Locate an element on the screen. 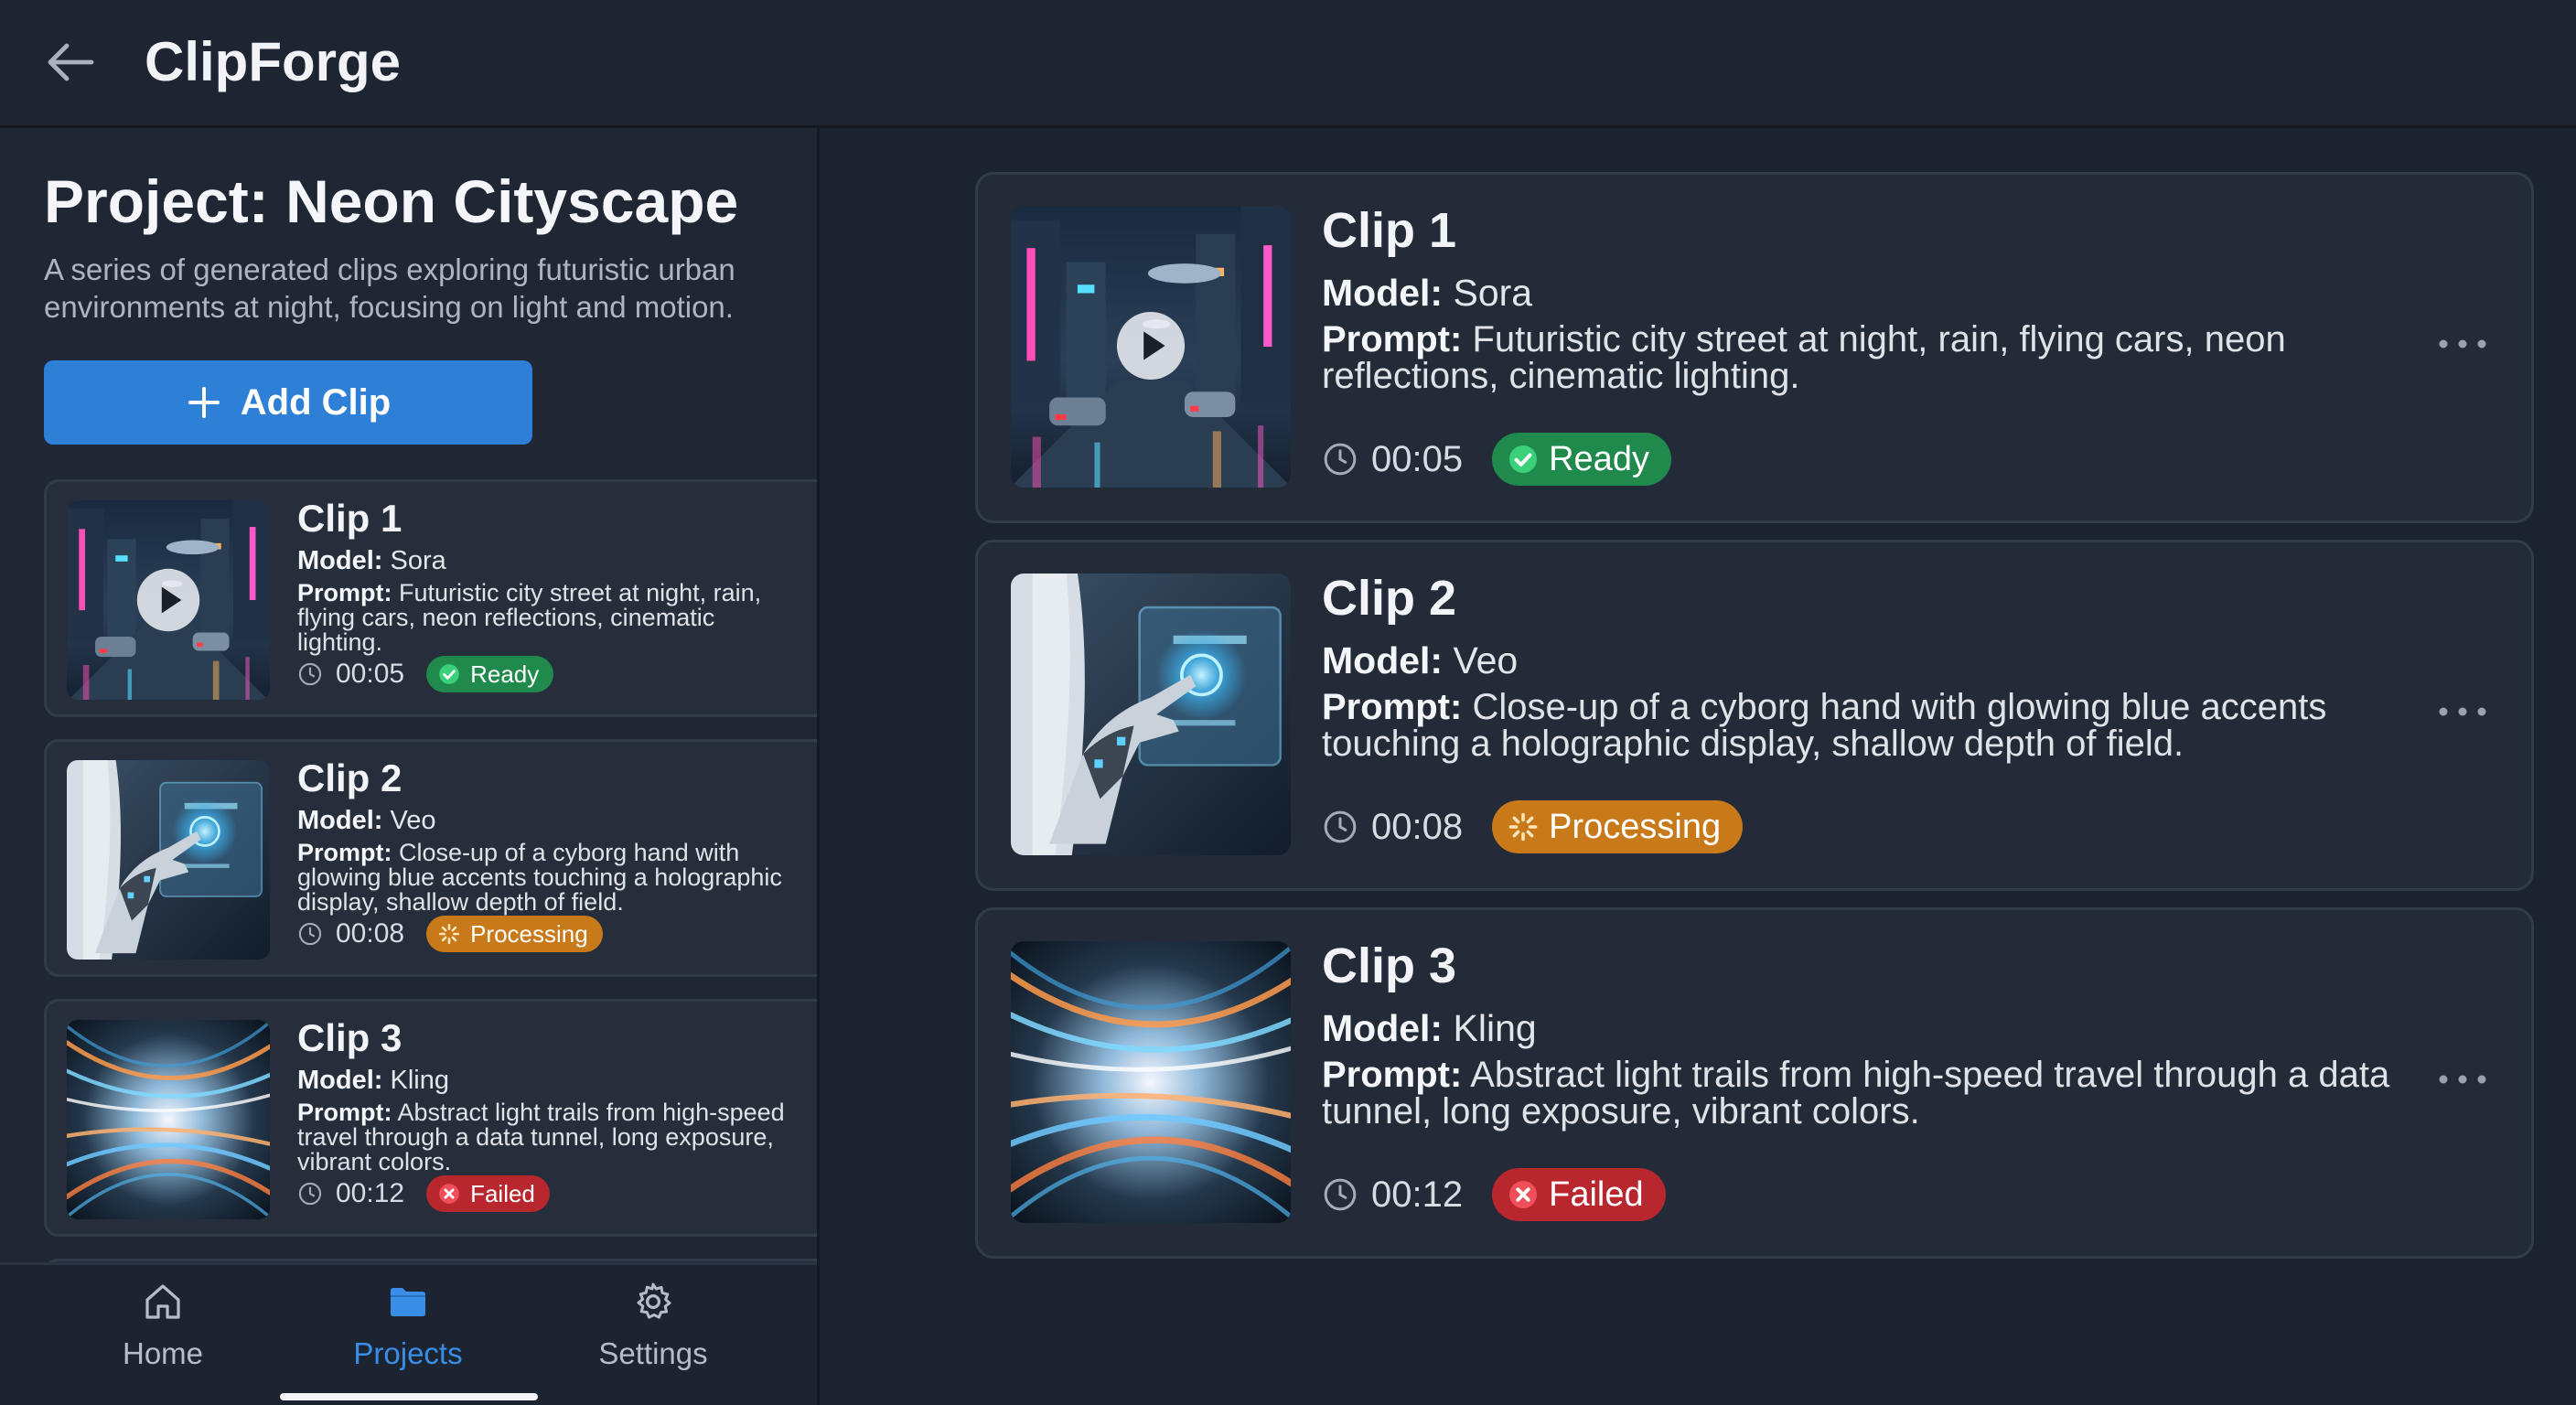 Image resolution: width=2576 pixels, height=1405 pixels. nav-projects: Projects is located at coordinates (408, 1335).